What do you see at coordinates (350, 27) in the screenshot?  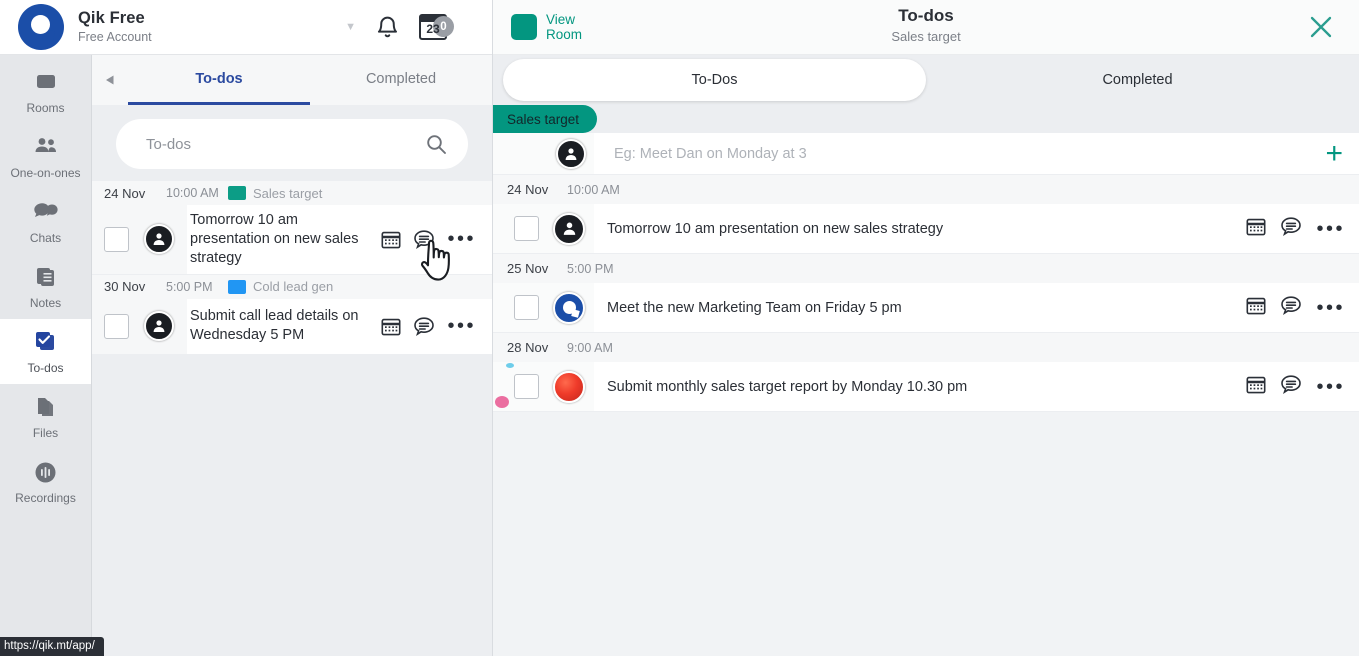 I see `chevron-down-icon: ▼` at bounding box center [350, 27].